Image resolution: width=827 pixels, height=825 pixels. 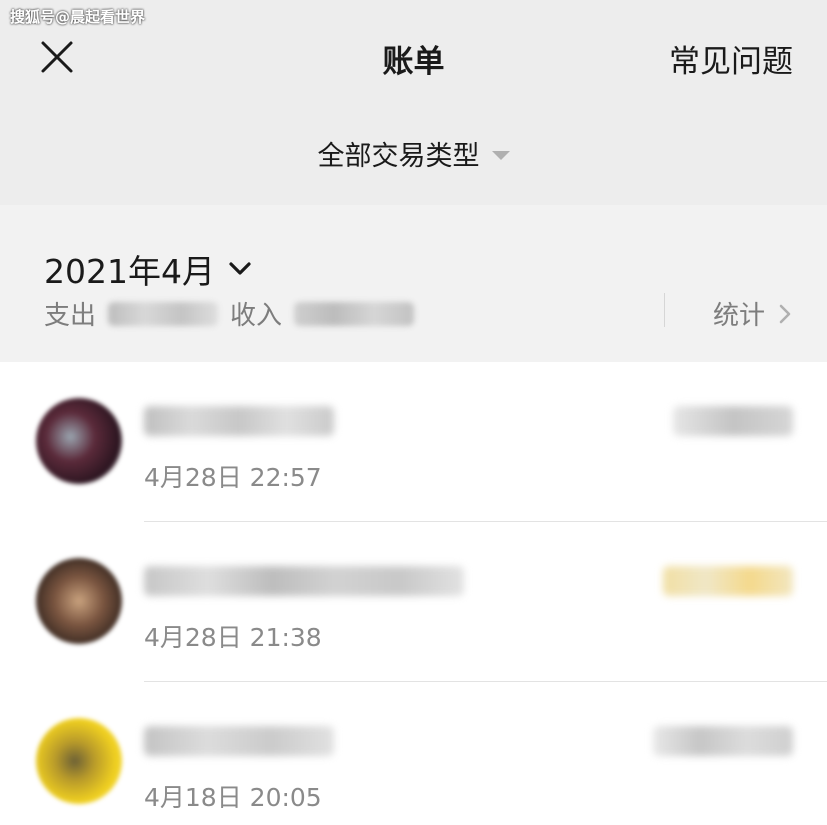 I want to click on expense-label: 支出, so click(x=70, y=316).